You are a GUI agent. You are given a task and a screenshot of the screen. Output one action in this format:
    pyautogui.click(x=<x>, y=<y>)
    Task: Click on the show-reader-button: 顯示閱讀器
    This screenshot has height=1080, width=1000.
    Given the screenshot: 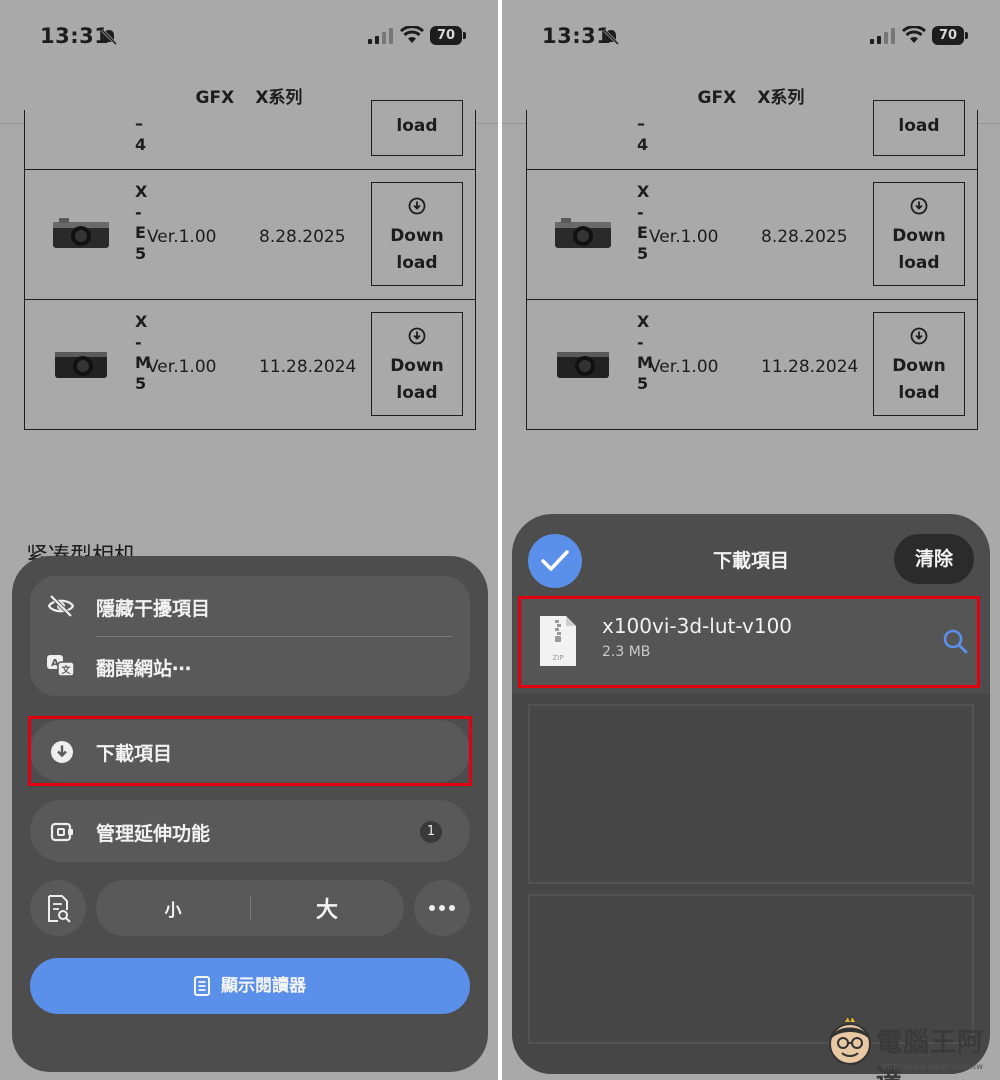 What is the action you would take?
    pyautogui.click(x=250, y=986)
    